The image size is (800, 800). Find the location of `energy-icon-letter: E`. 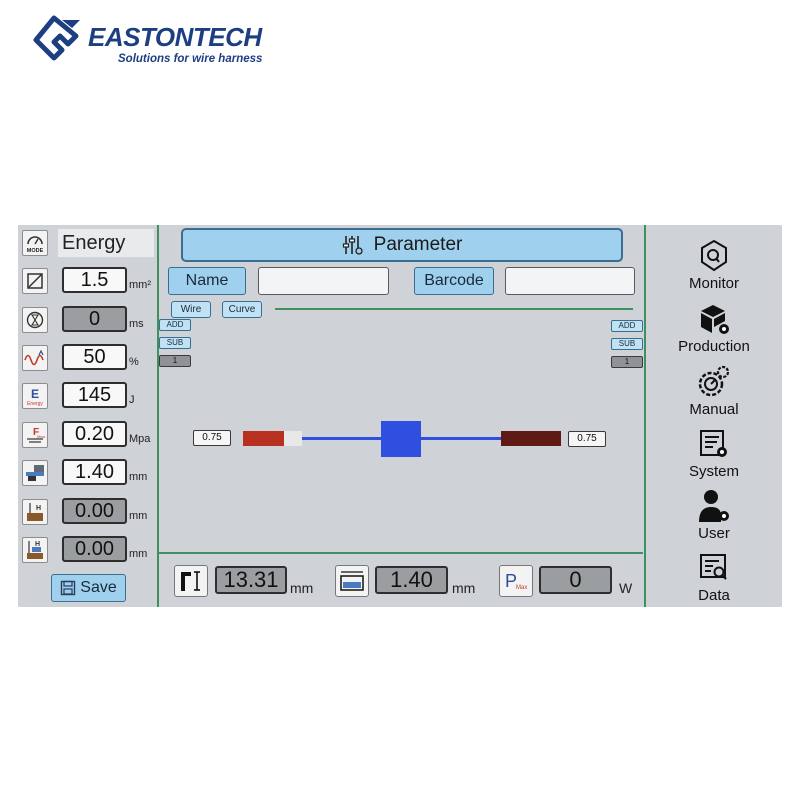

energy-icon-letter: E is located at coordinates (35, 394).